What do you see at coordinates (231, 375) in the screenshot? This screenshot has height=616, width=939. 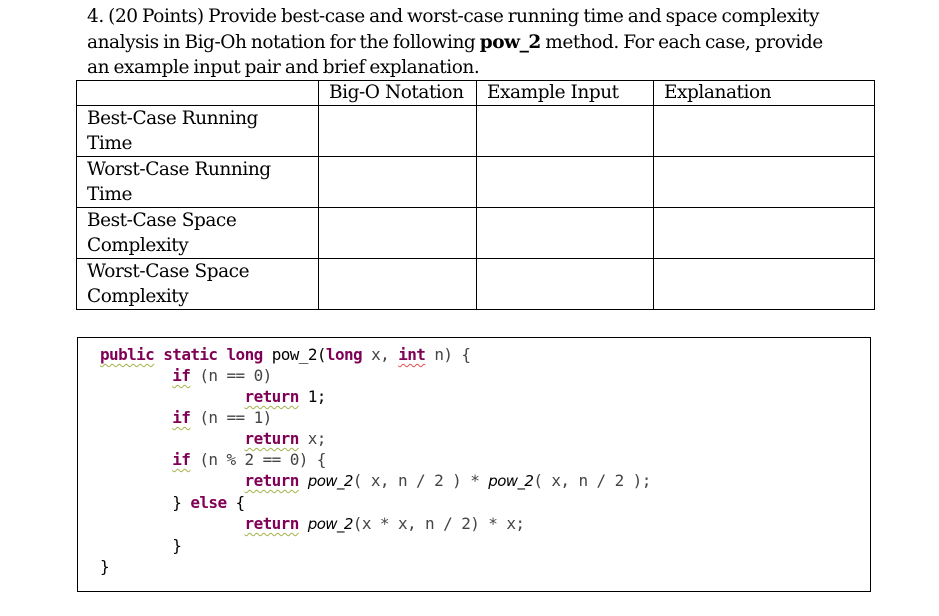 I see `code-text: (n == 0)` at bounding box center [231, 375].